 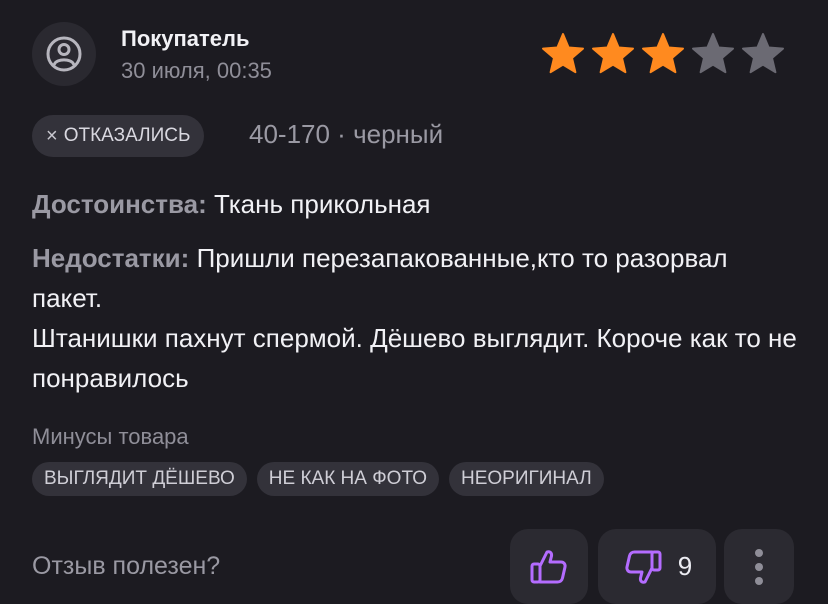 I want to click on rating-stars, so click(x=663, y=54).